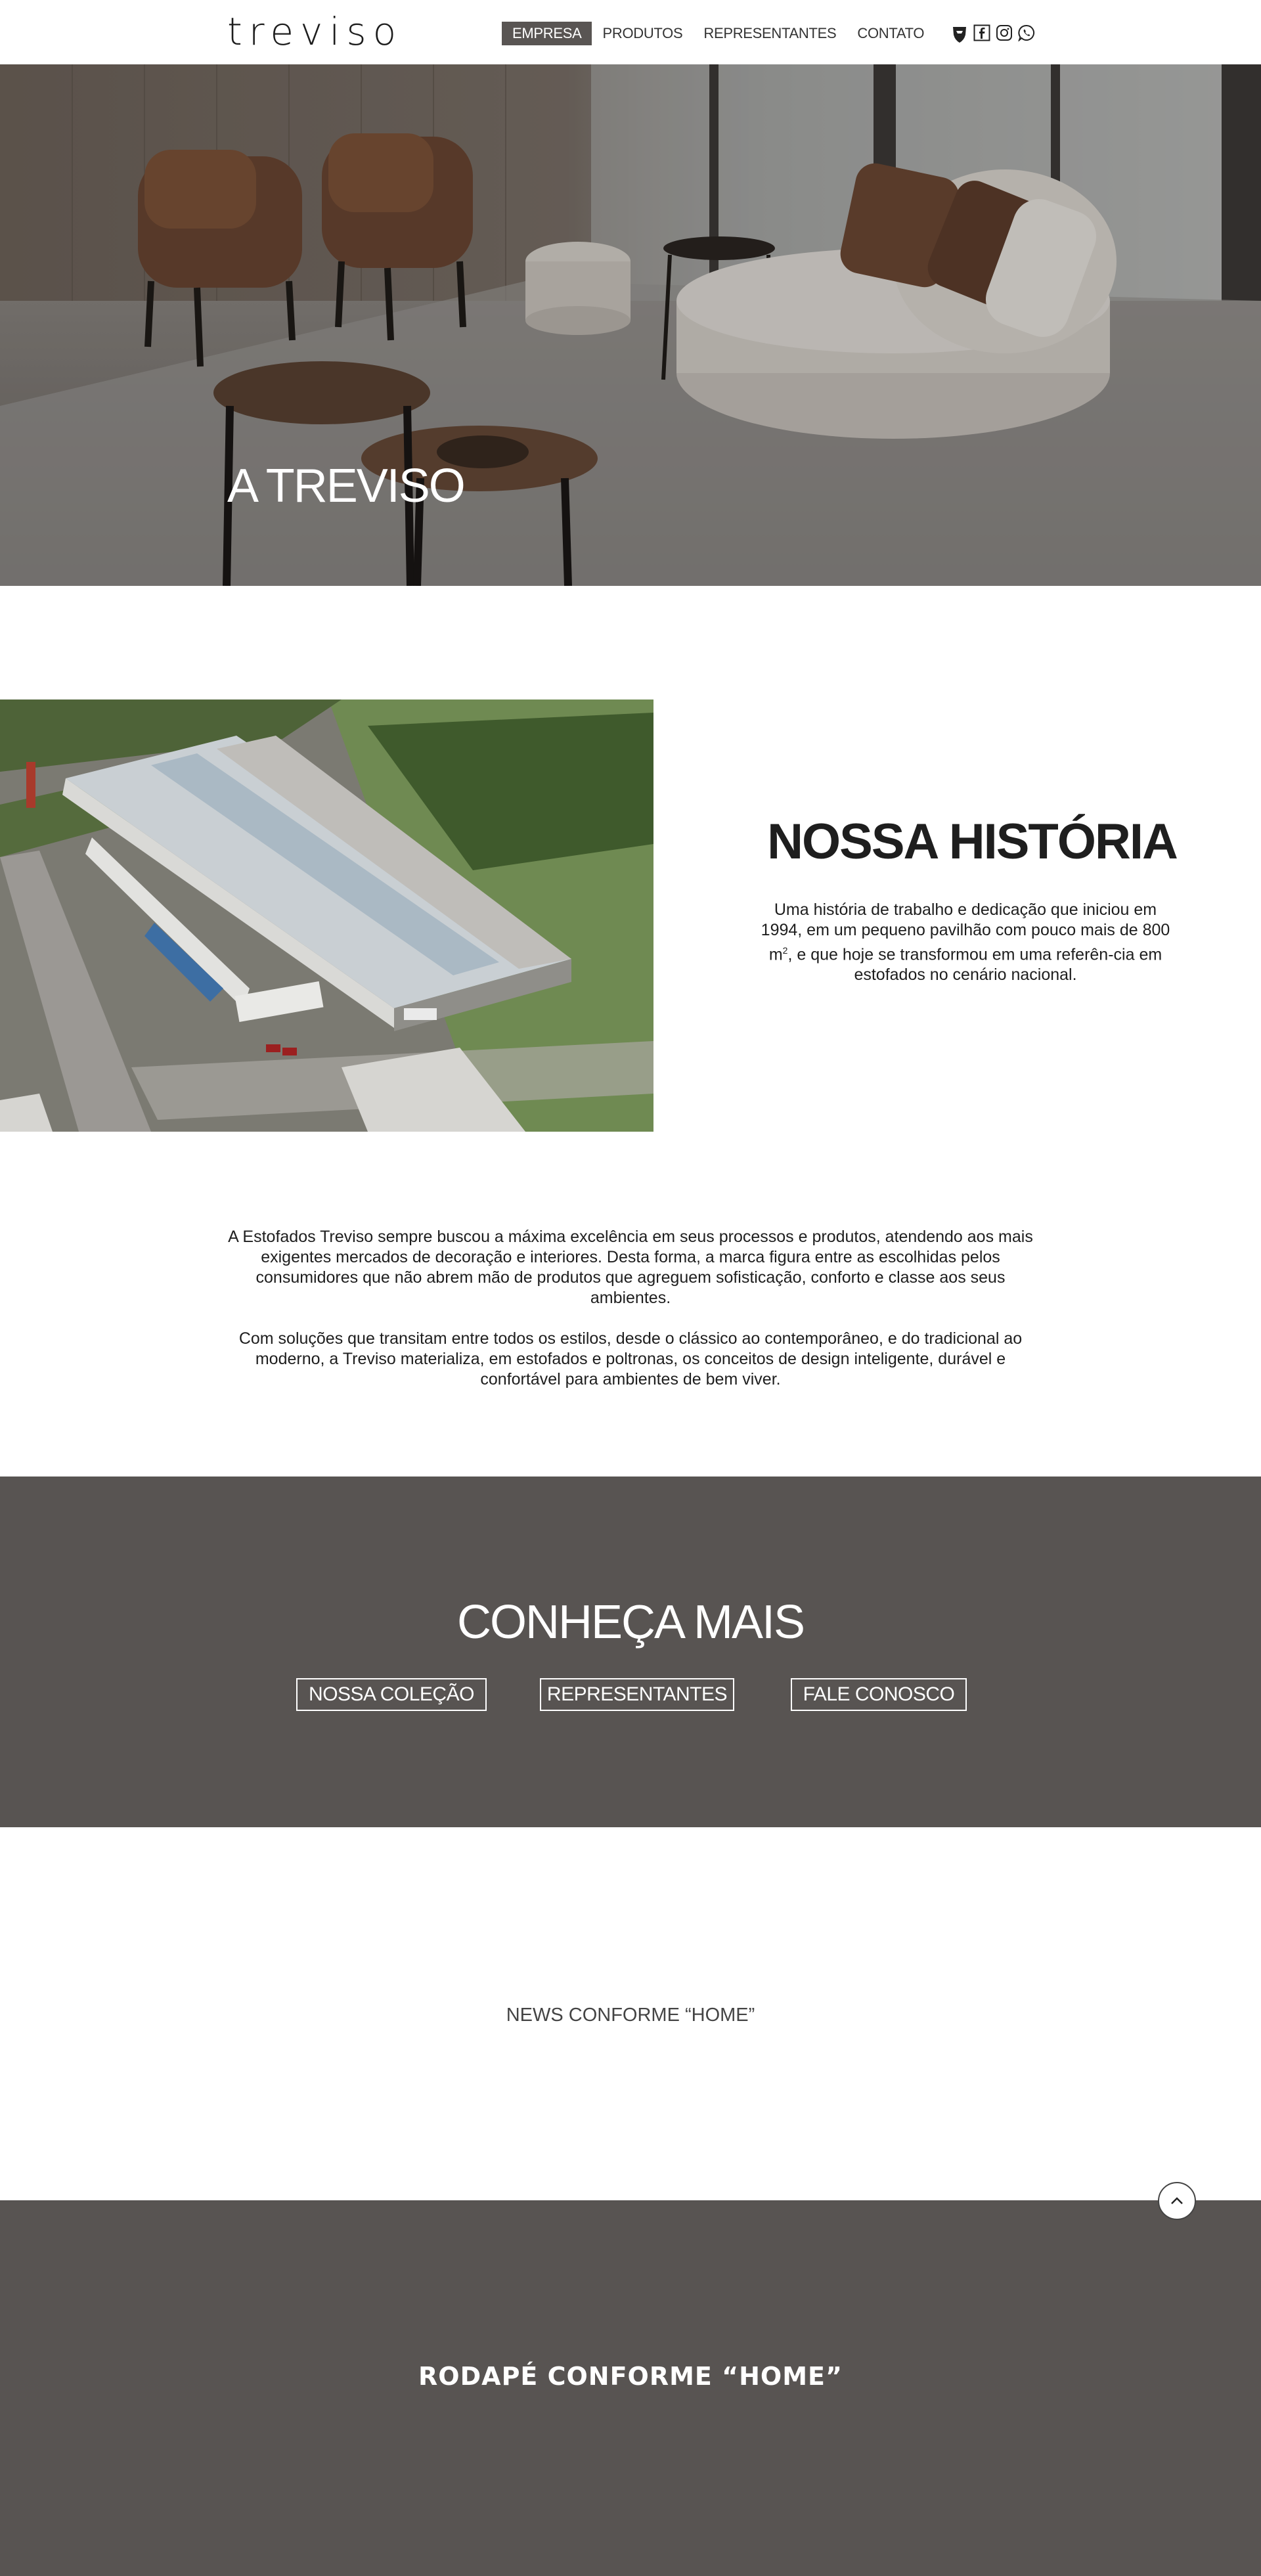 The height and width of the screenshot is (2576, 1261). What do you see at coordinates (391, 1694) in the screenshot?
I see `our-collection-button: NOSSA COLEÇÃO` at bounding box center [391, 1694].